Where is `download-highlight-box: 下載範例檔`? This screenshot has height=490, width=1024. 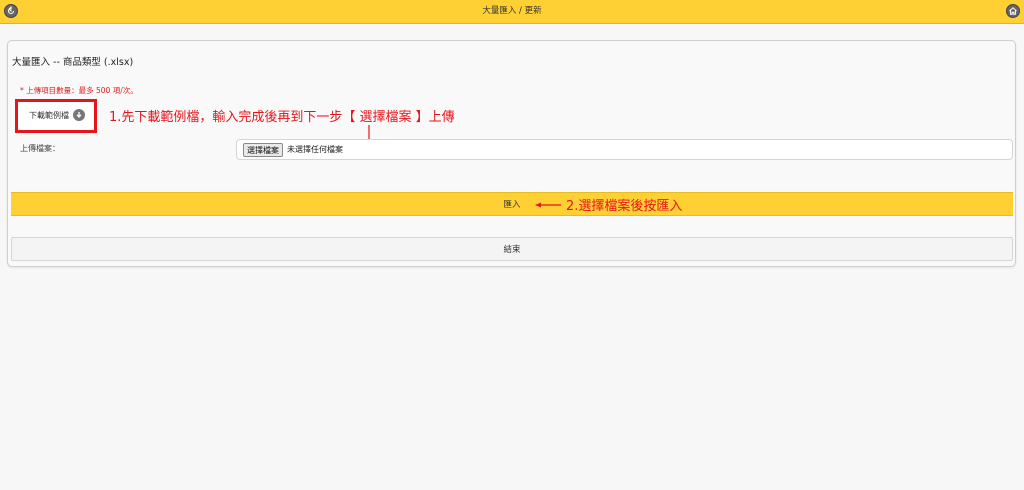 download-highlight-box: 下載範例檔 is located at coordinates (56, 116).